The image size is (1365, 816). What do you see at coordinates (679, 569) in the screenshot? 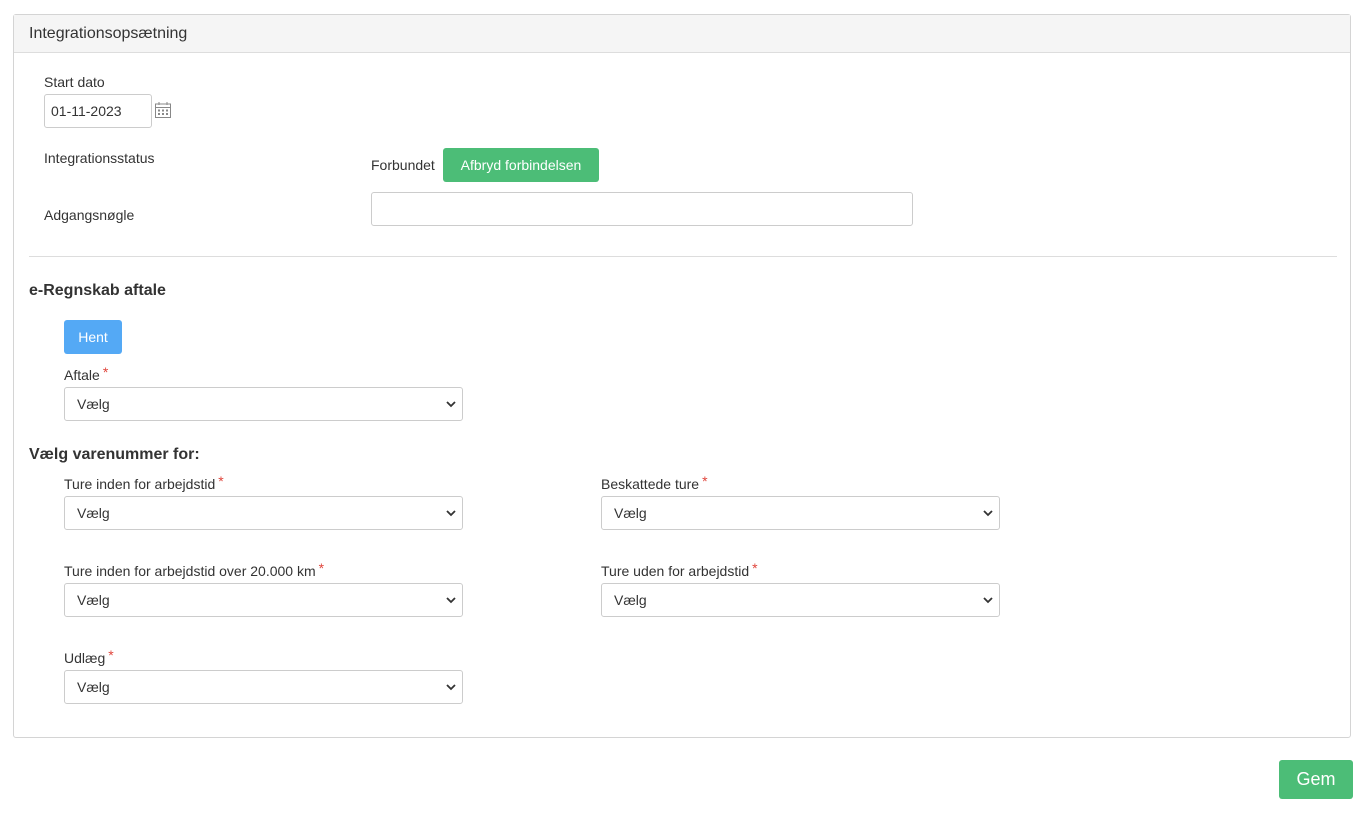
I see `field-label-outside-hours: Ture uden for arbejdstid *` at bounding box center [679, 569].